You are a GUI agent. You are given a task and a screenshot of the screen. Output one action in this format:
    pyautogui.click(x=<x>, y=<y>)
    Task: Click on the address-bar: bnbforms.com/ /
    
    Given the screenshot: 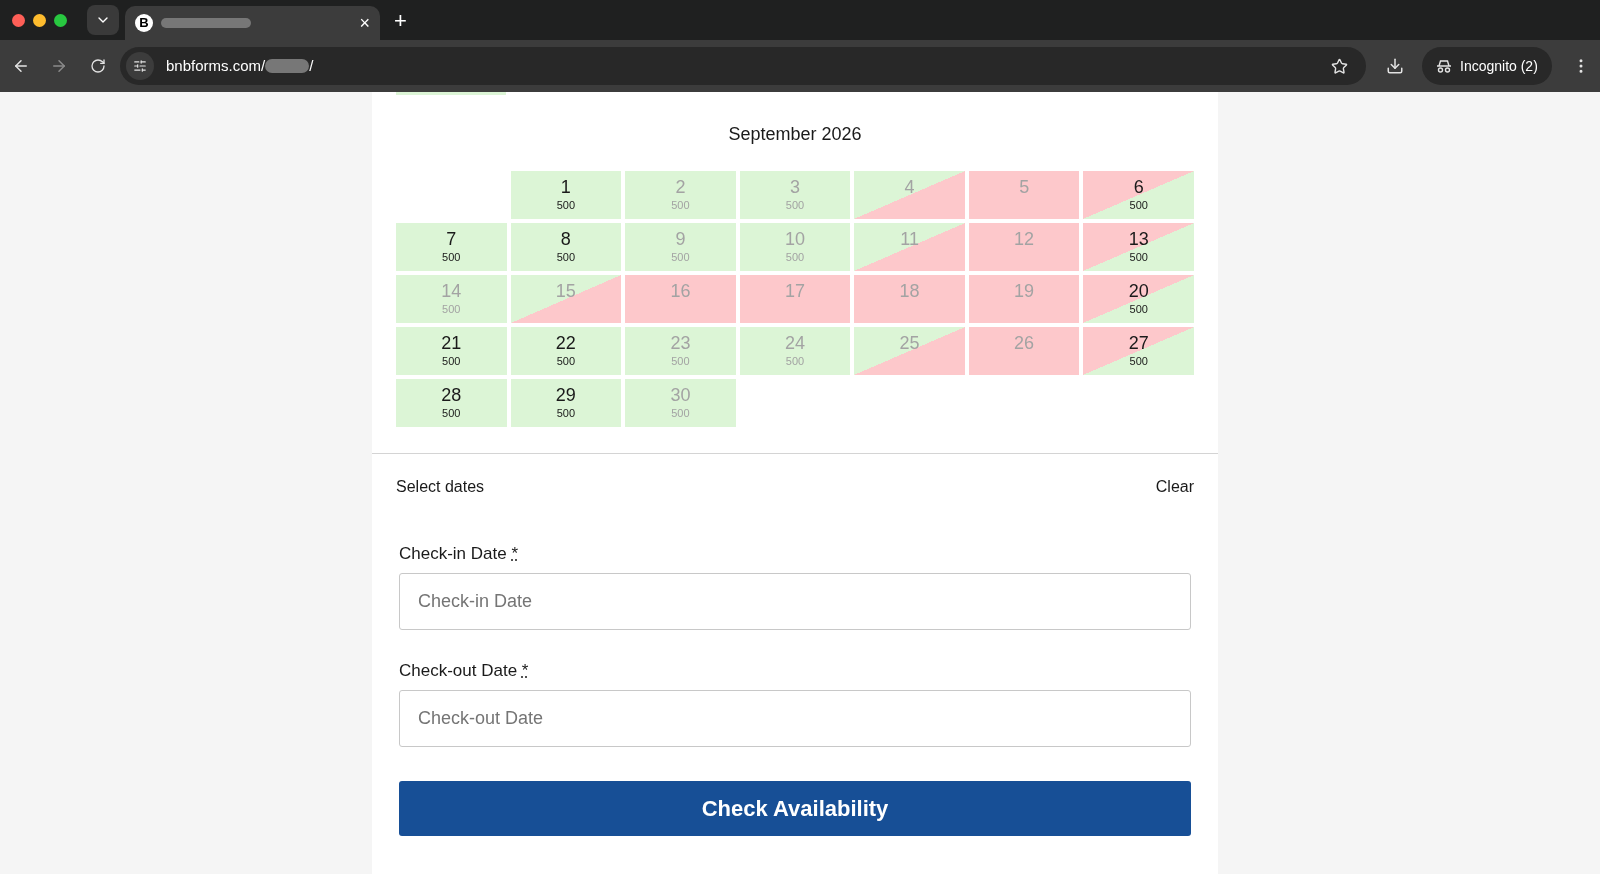 What is the action you would take?
    pyautogui.click(x=743, y=66)
    